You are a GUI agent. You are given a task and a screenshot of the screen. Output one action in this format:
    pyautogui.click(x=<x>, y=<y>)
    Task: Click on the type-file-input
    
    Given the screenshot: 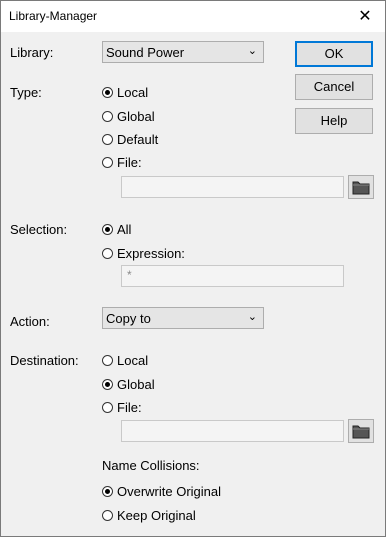 What is the action you would take?
    pyautogui.click(x=232, y=187)
    